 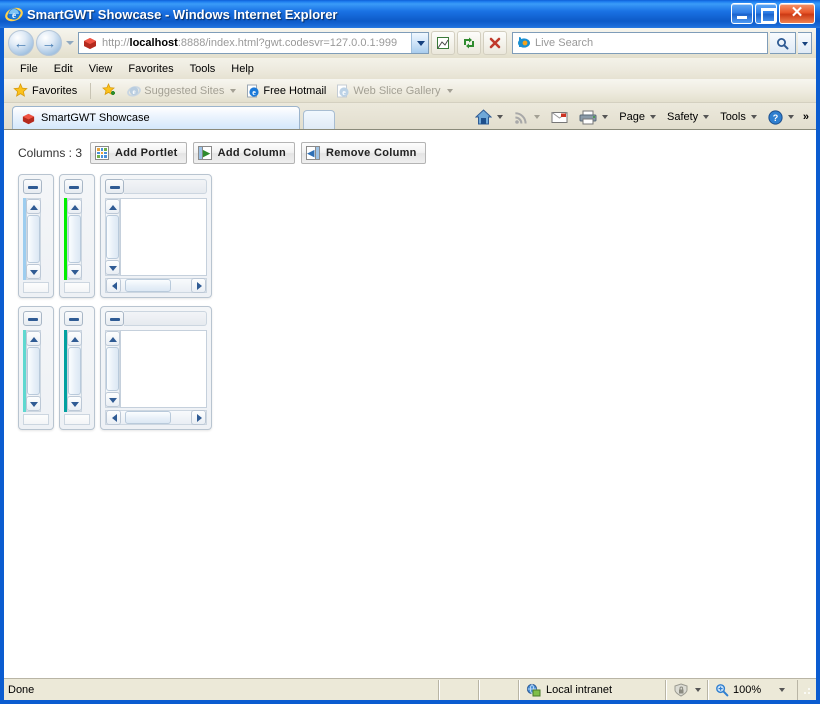 I want to click on feeds-button, so click(x=527, y=117).